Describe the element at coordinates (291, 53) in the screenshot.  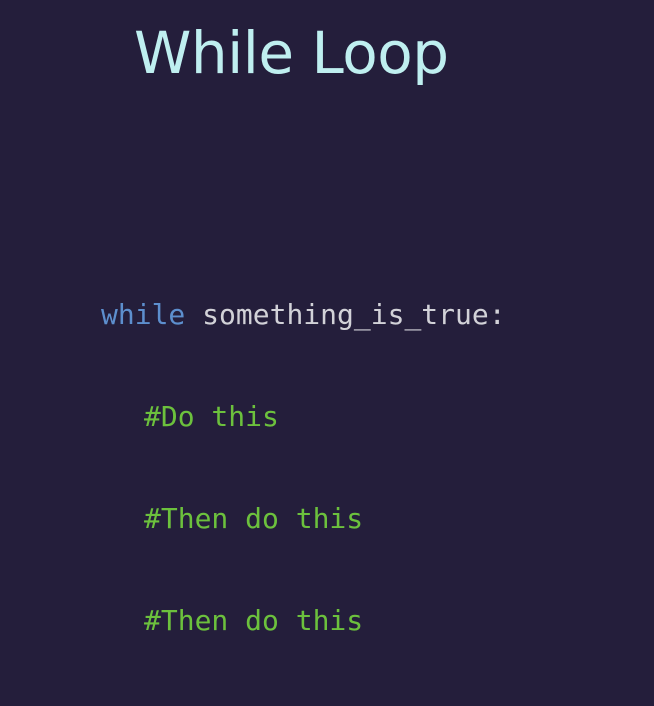
I see `slide-title: While Loop` at that location.